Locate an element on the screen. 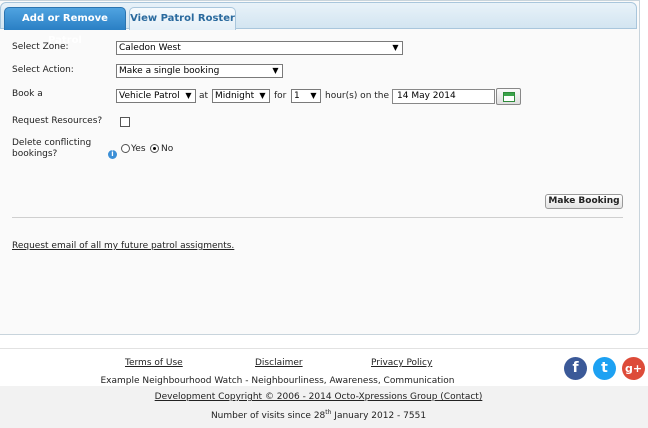 Image resolution: width=648 pixels, height=428 pixels. hours-value: 1 is located at coordinates (297, 96).